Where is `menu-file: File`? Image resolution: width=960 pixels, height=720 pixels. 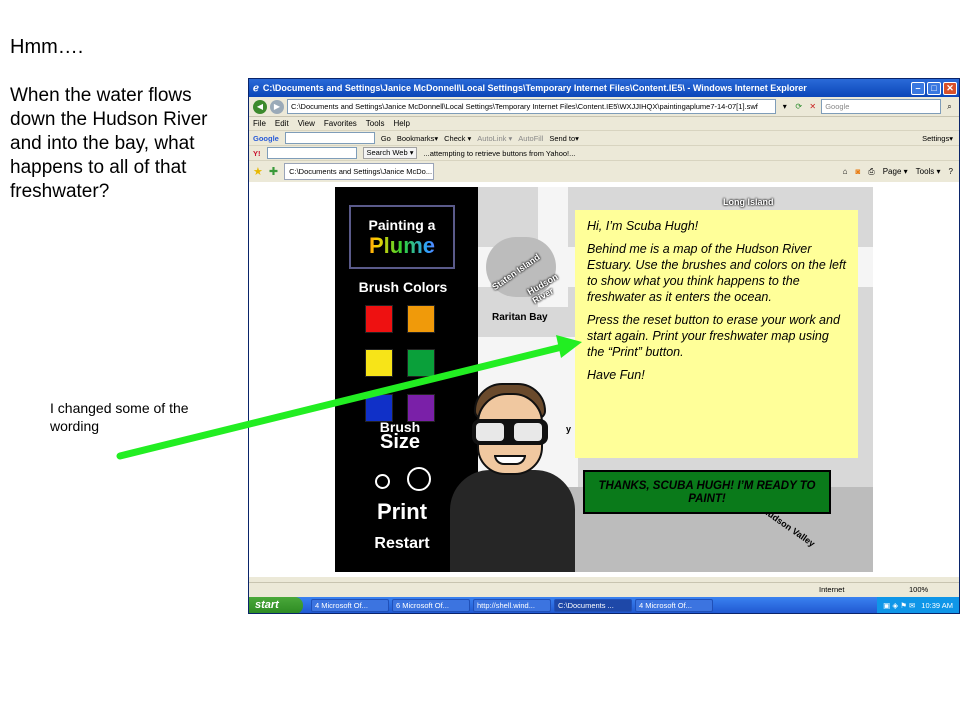 menu-file: File is located at coordinates (259, 123).